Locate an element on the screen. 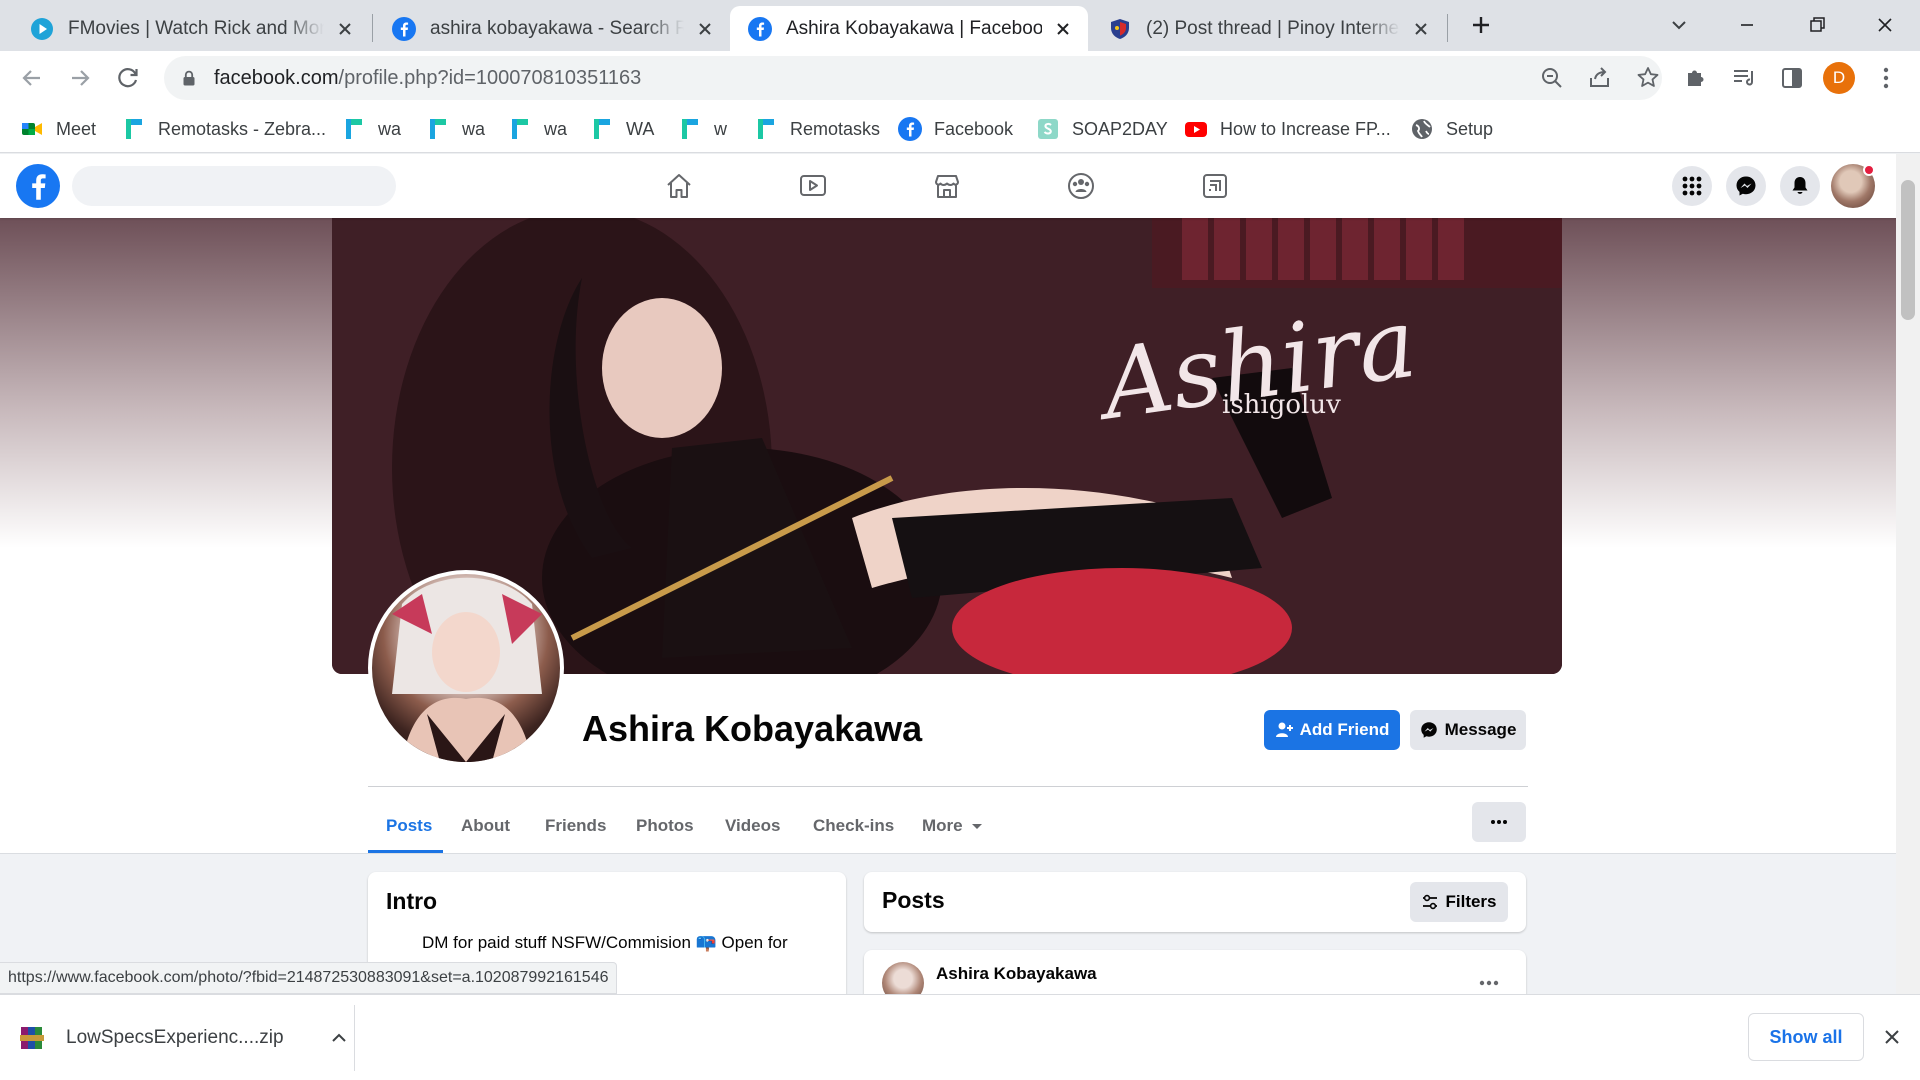 Image resolution: width=1920 pixels, height=1080 pixels. tab-profile-active: Ashira Kobayakawa | Facebook is located at coordinates (909, 28).